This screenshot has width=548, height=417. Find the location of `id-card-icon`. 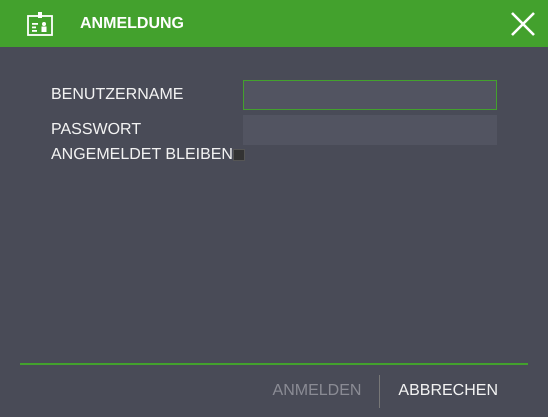

id-card-icon is located at coordinates (40, 23).